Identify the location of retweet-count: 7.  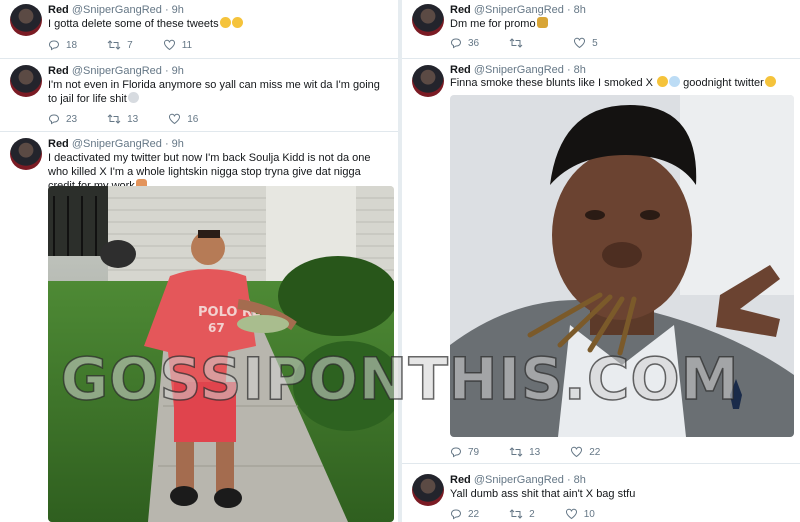
(130, 45).